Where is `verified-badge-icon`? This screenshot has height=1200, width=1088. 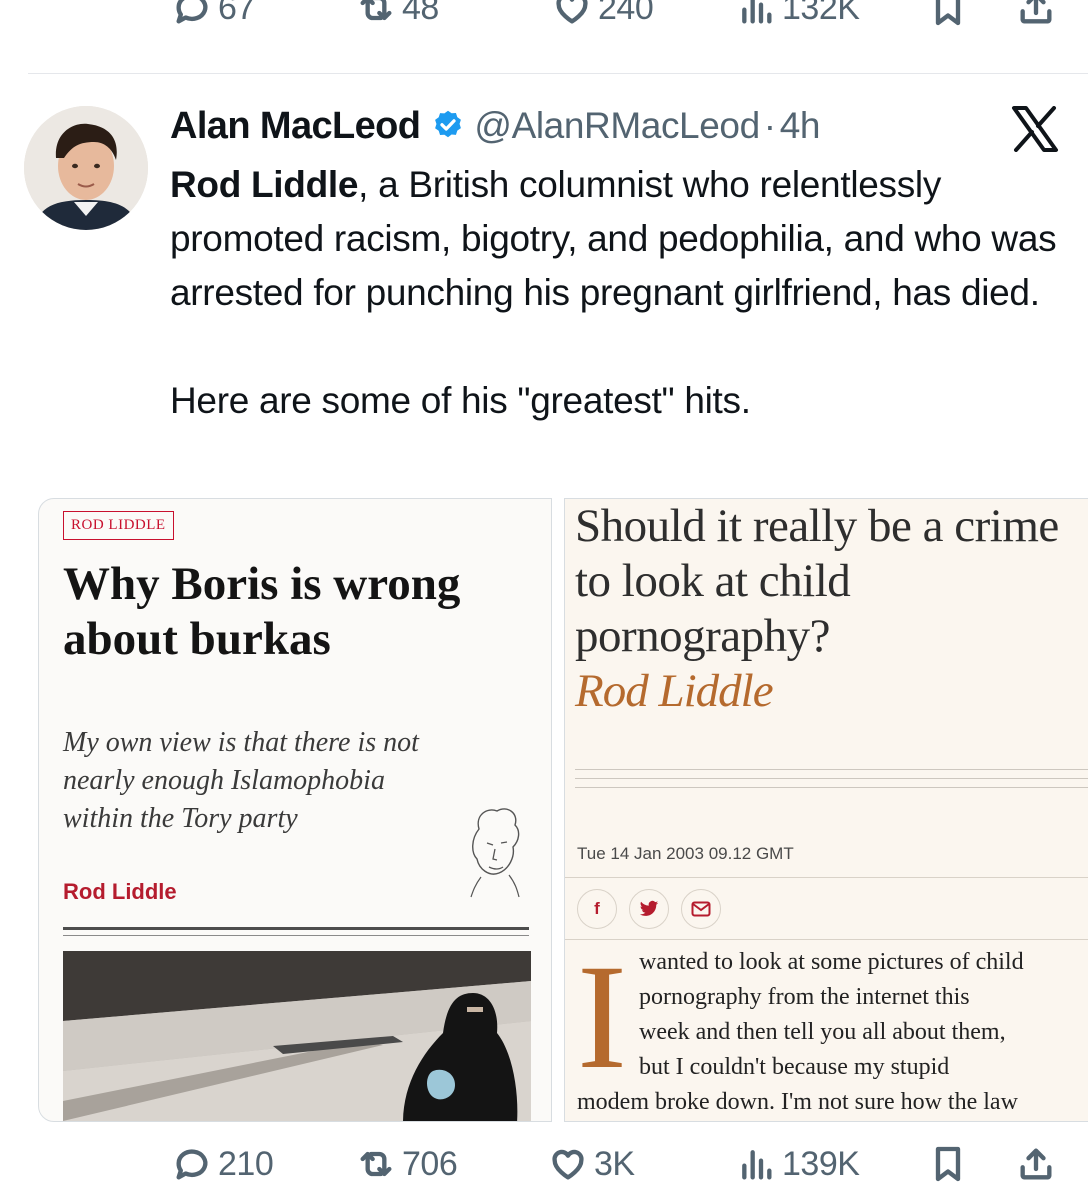
verified-badge-icon is located at coordinates (448, 124).